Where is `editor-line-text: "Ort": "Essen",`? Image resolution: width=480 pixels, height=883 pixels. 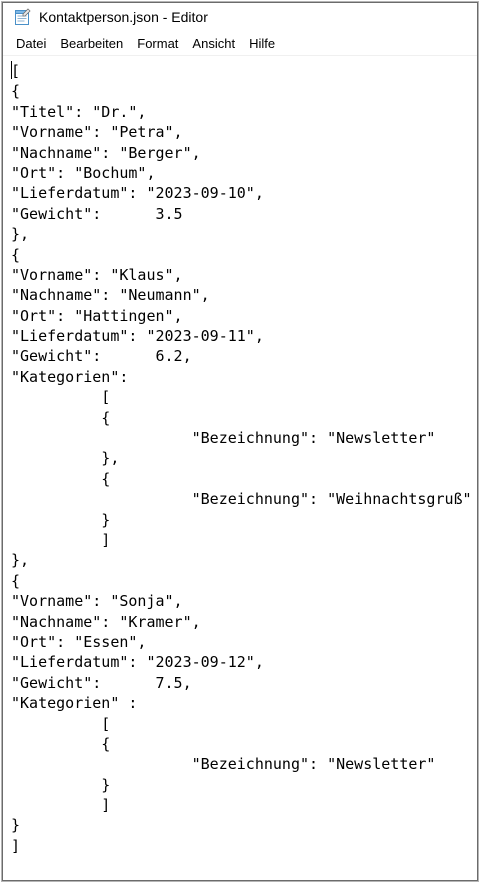 editor-line-text: "Ort": "Essen", is located at coordinates (79, 641).